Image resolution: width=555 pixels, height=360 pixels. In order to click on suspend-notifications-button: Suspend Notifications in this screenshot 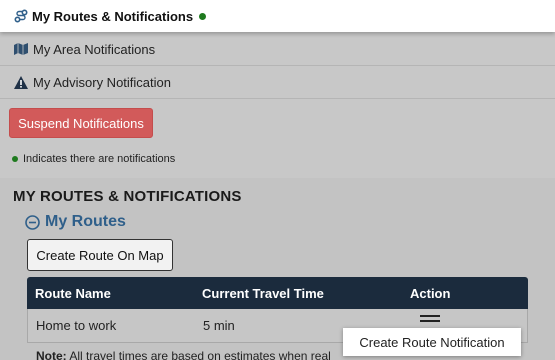, I will do `click(81, 123)`.